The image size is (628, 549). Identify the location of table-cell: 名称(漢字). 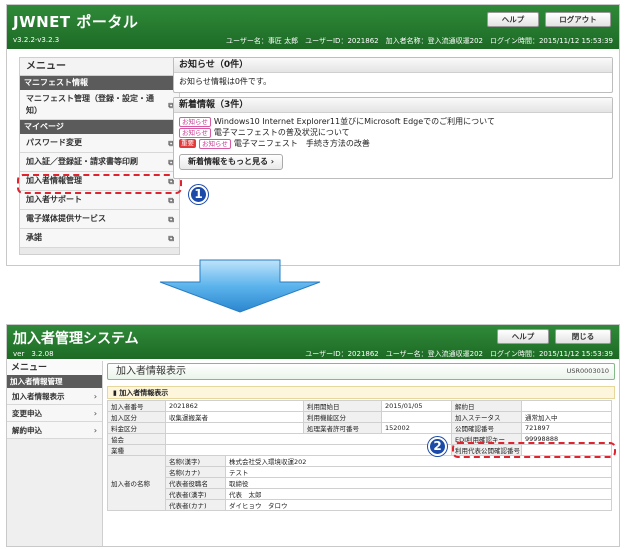
(195, 461).